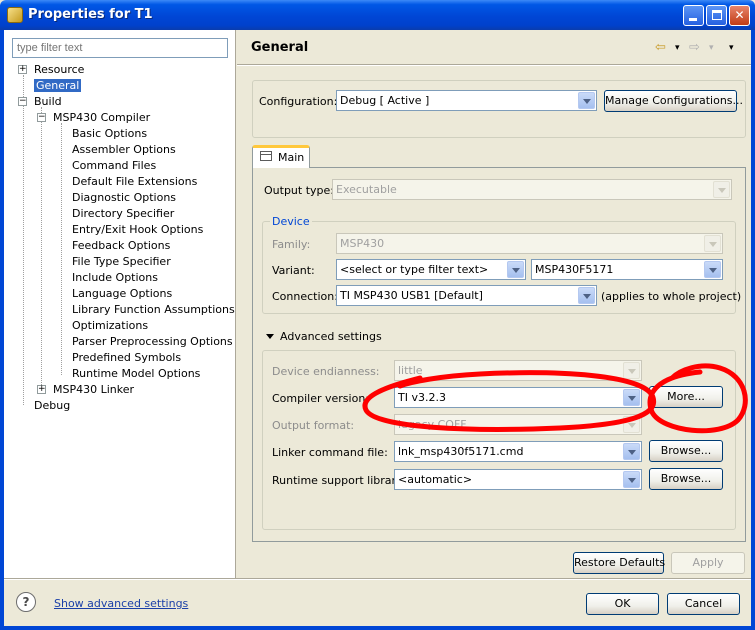 The height and width of the screenshot is (630, 755). I want to click on configuration-select: Debug [ Active ], so click(466, 100).